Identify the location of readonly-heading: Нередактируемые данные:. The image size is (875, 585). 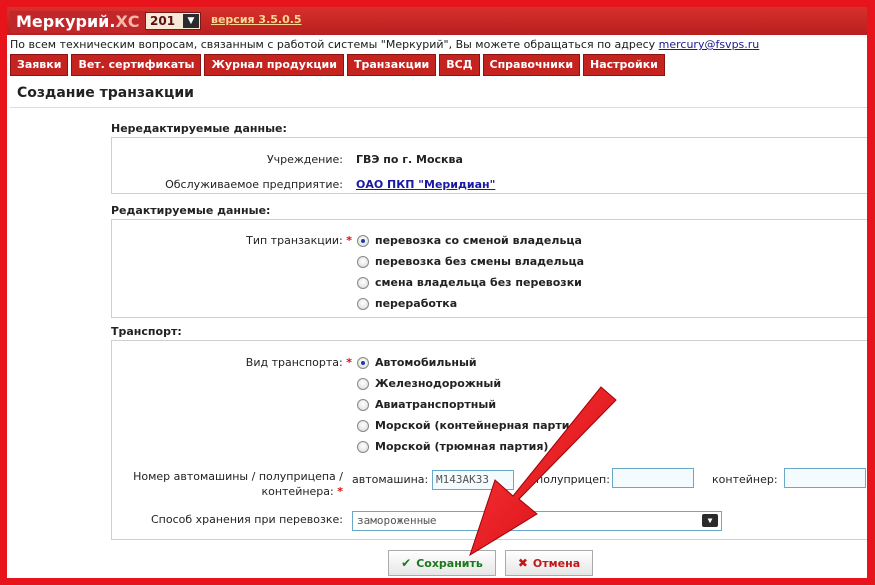
(199, 128).